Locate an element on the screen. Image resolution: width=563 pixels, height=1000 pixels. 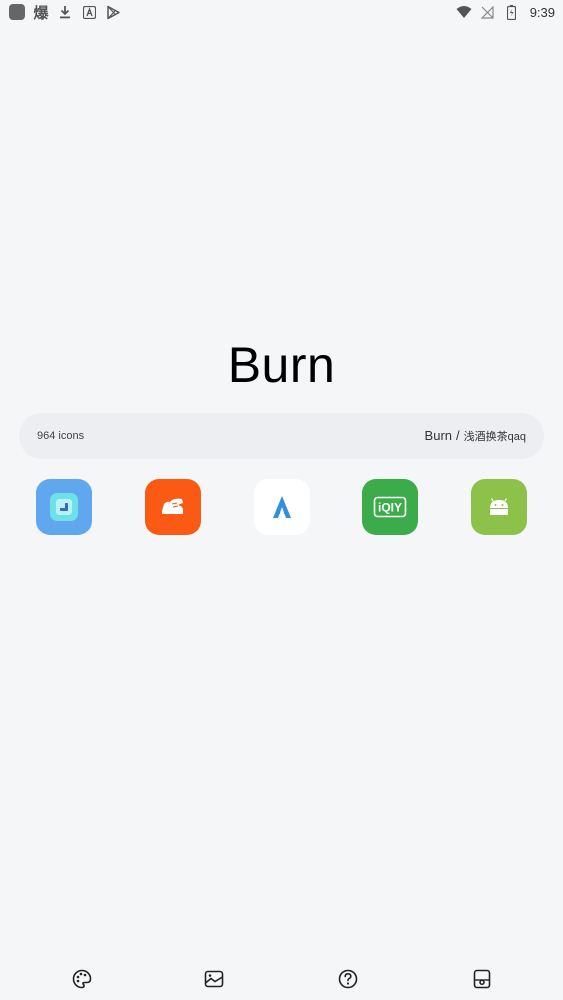
status-time: 9:39 is located at coordinates (542, 12).